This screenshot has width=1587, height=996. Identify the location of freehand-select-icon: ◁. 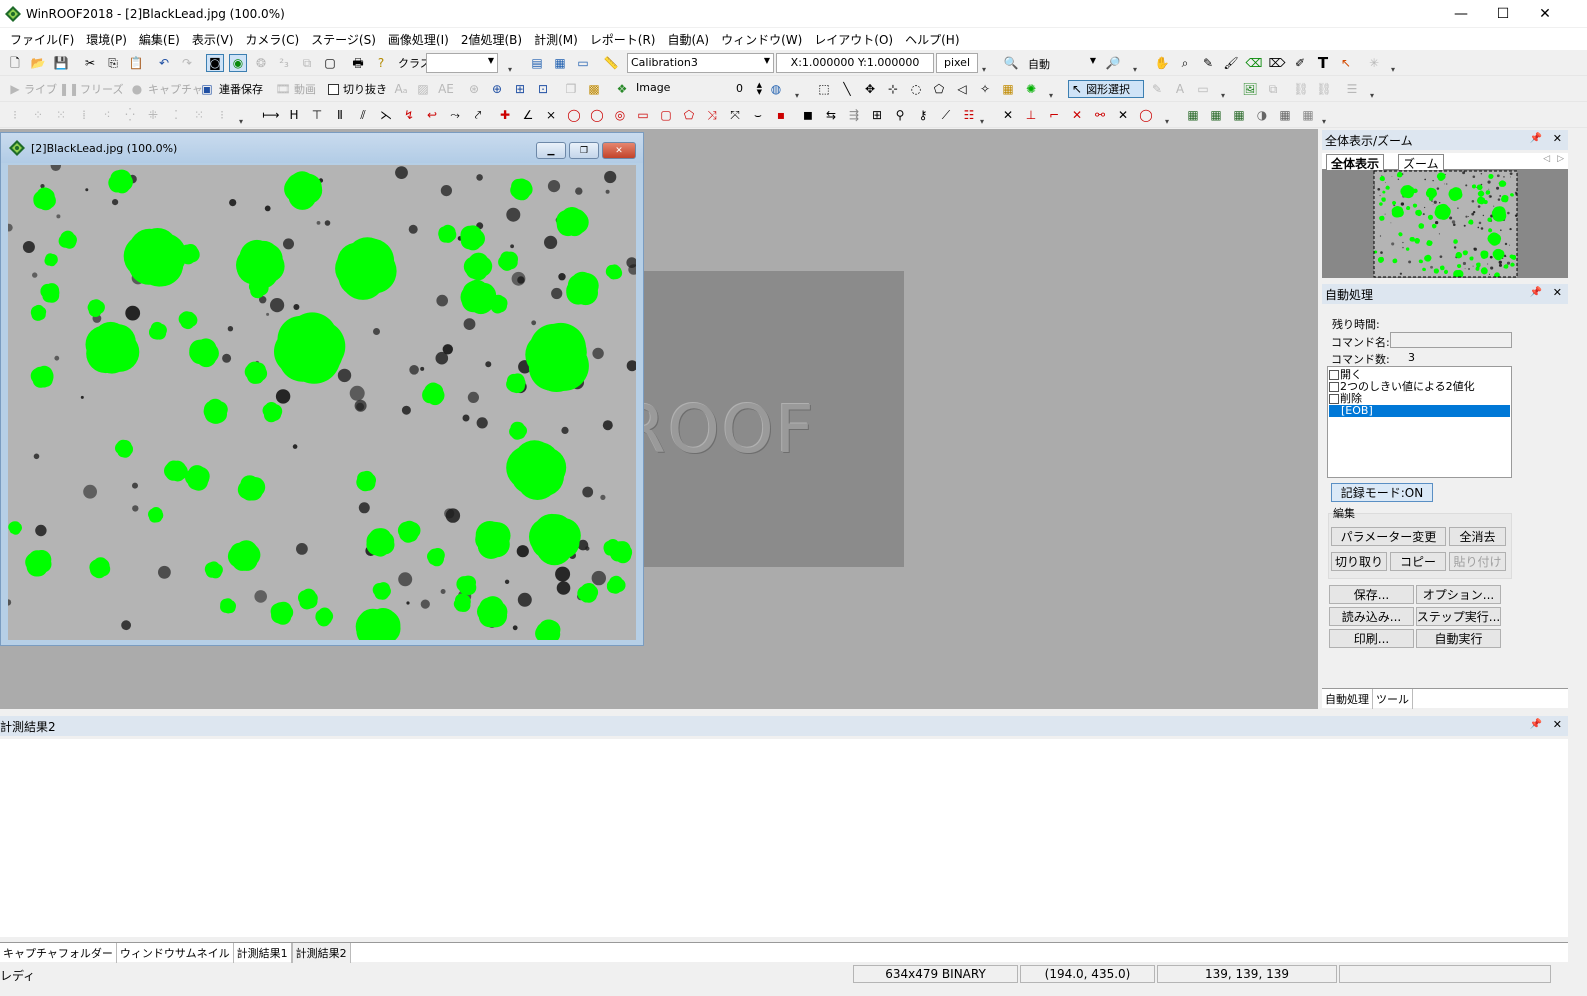
(962, 89).